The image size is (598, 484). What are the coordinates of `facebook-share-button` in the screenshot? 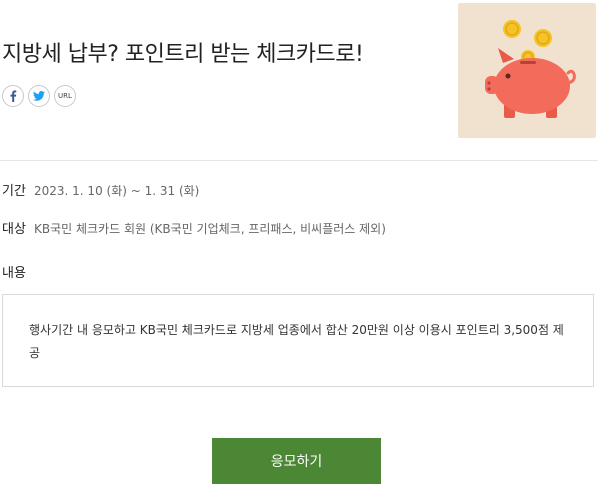 It's located at (13, 96).